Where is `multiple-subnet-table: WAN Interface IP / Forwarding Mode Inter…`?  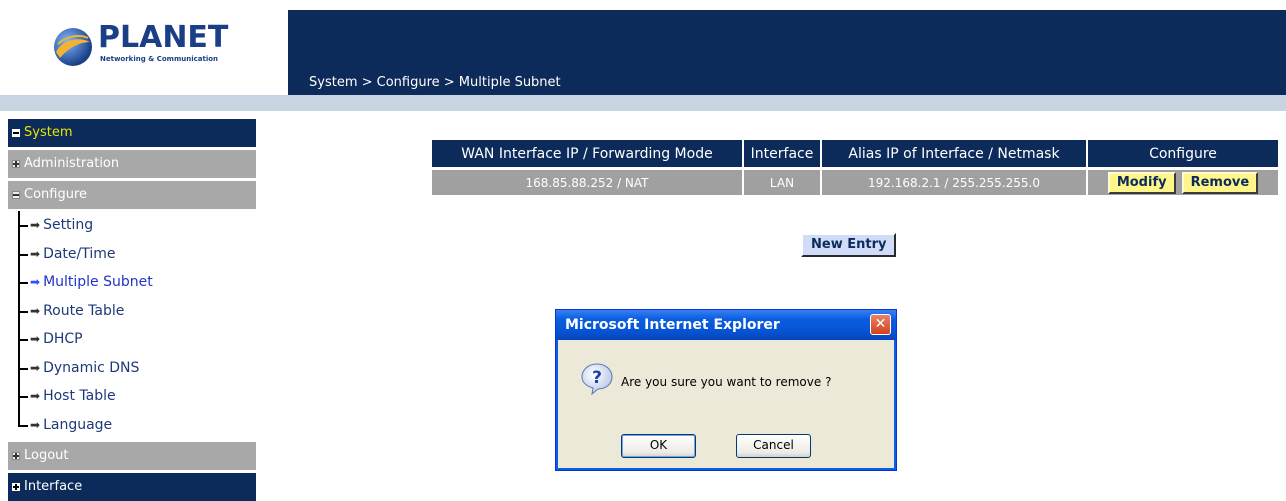
multiple-subnet-table: WAN Interface IP / Forwarding Mode Inter… is located at coordinates (855, 167).